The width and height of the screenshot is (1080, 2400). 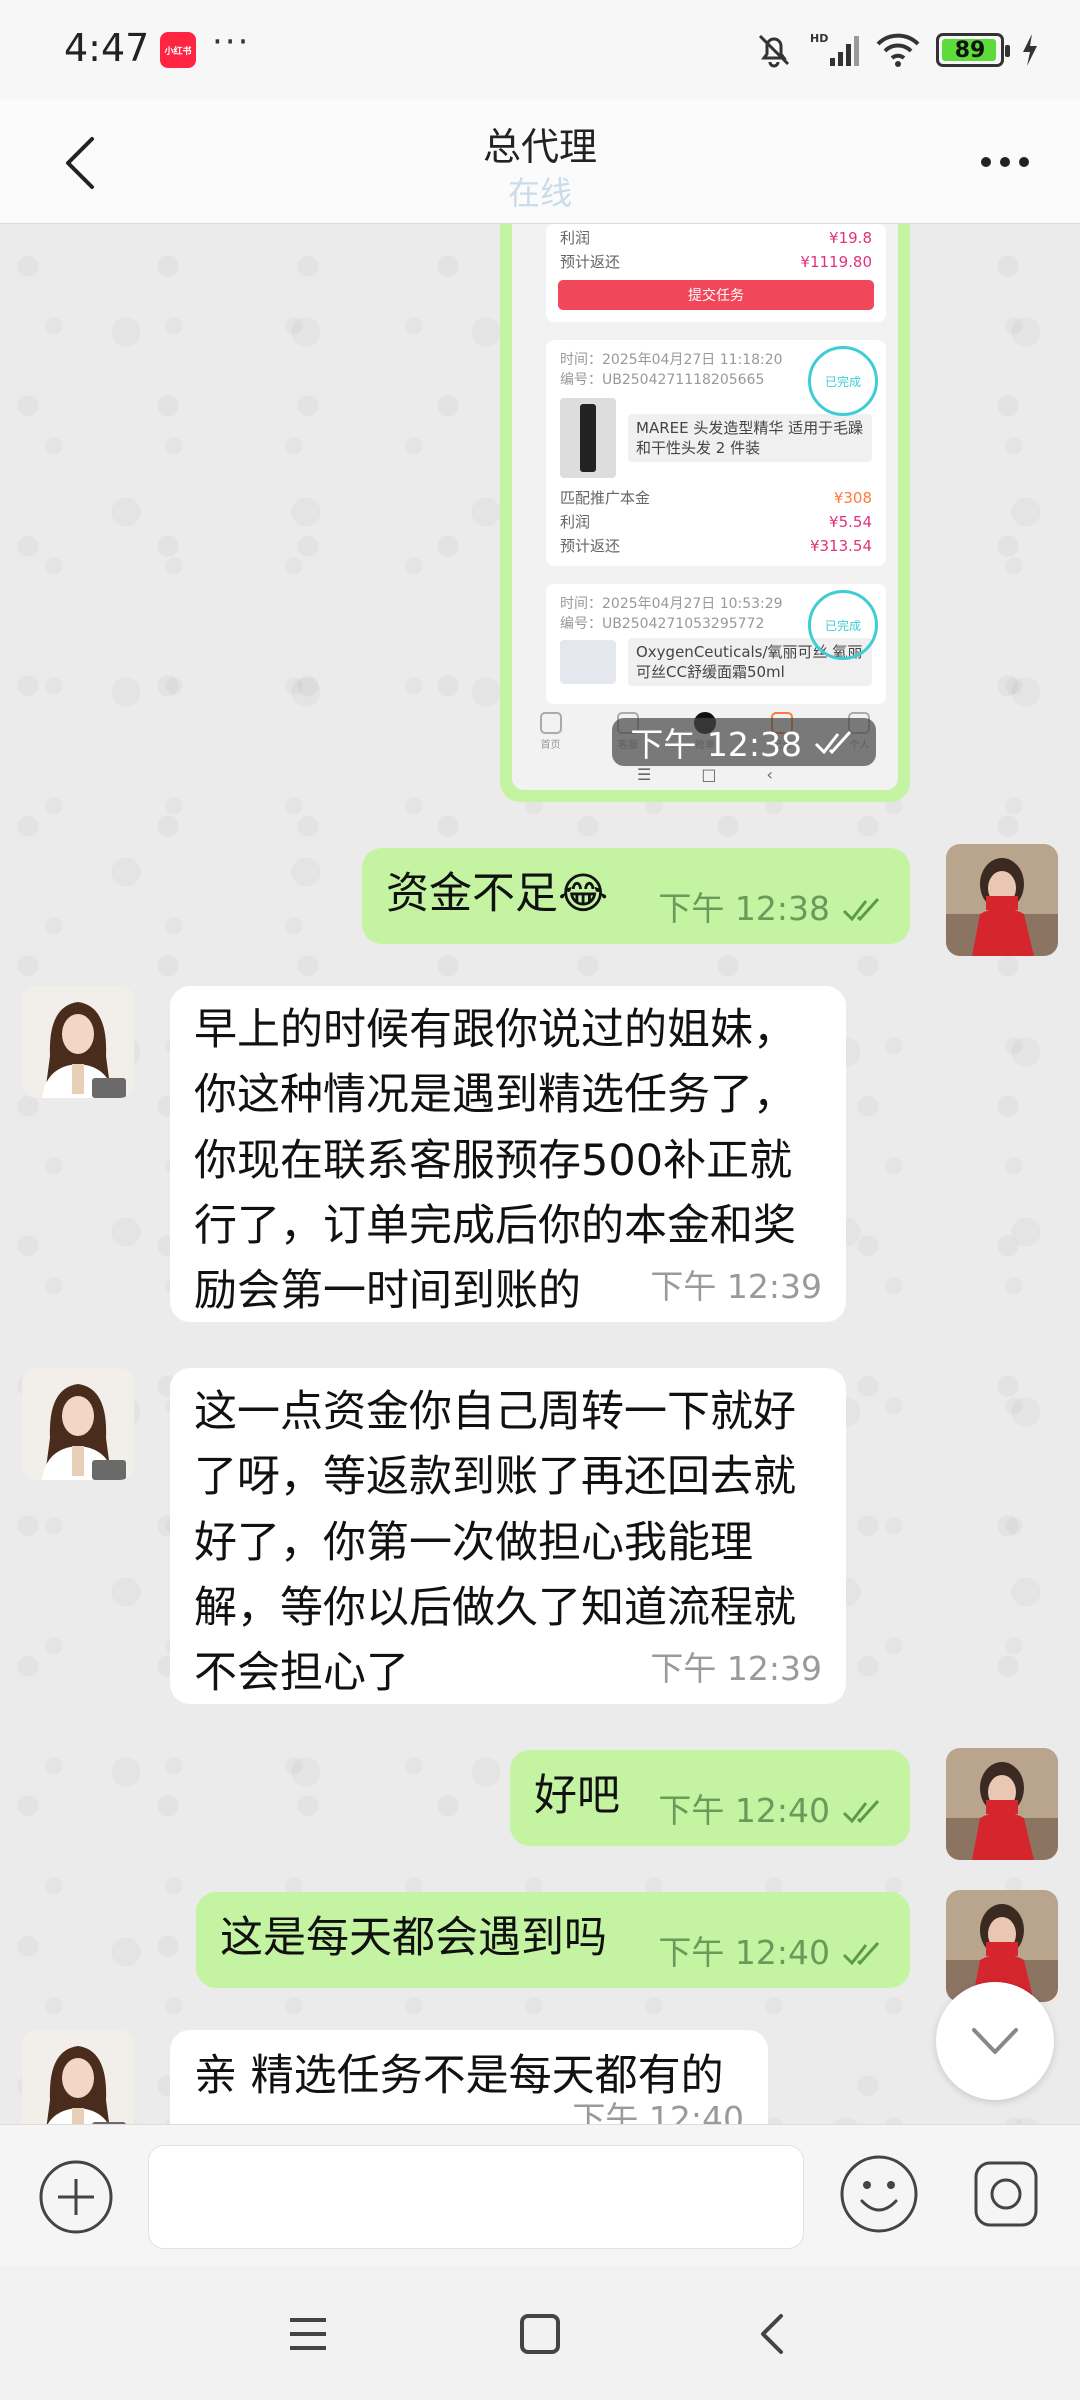 I want to click on more-dots-icon, so click(x=1005, y=162).